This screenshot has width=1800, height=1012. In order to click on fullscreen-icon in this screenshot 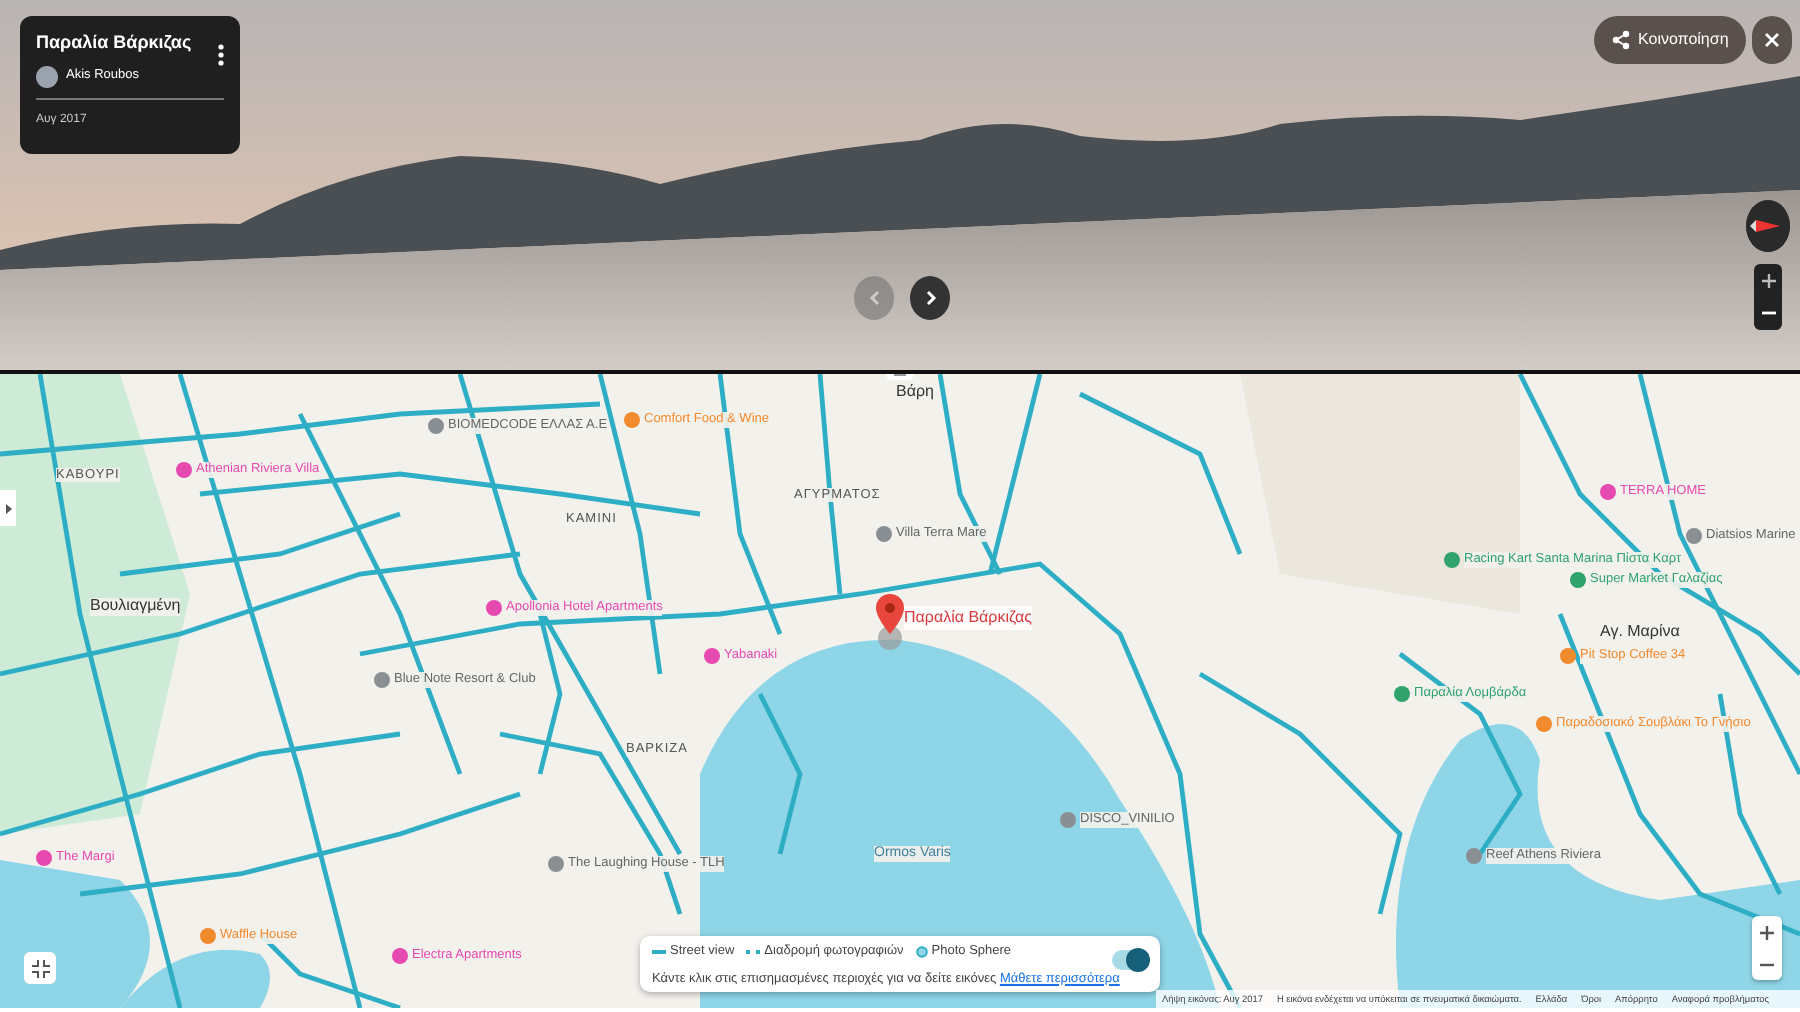, I will do `click(40, 968)`.